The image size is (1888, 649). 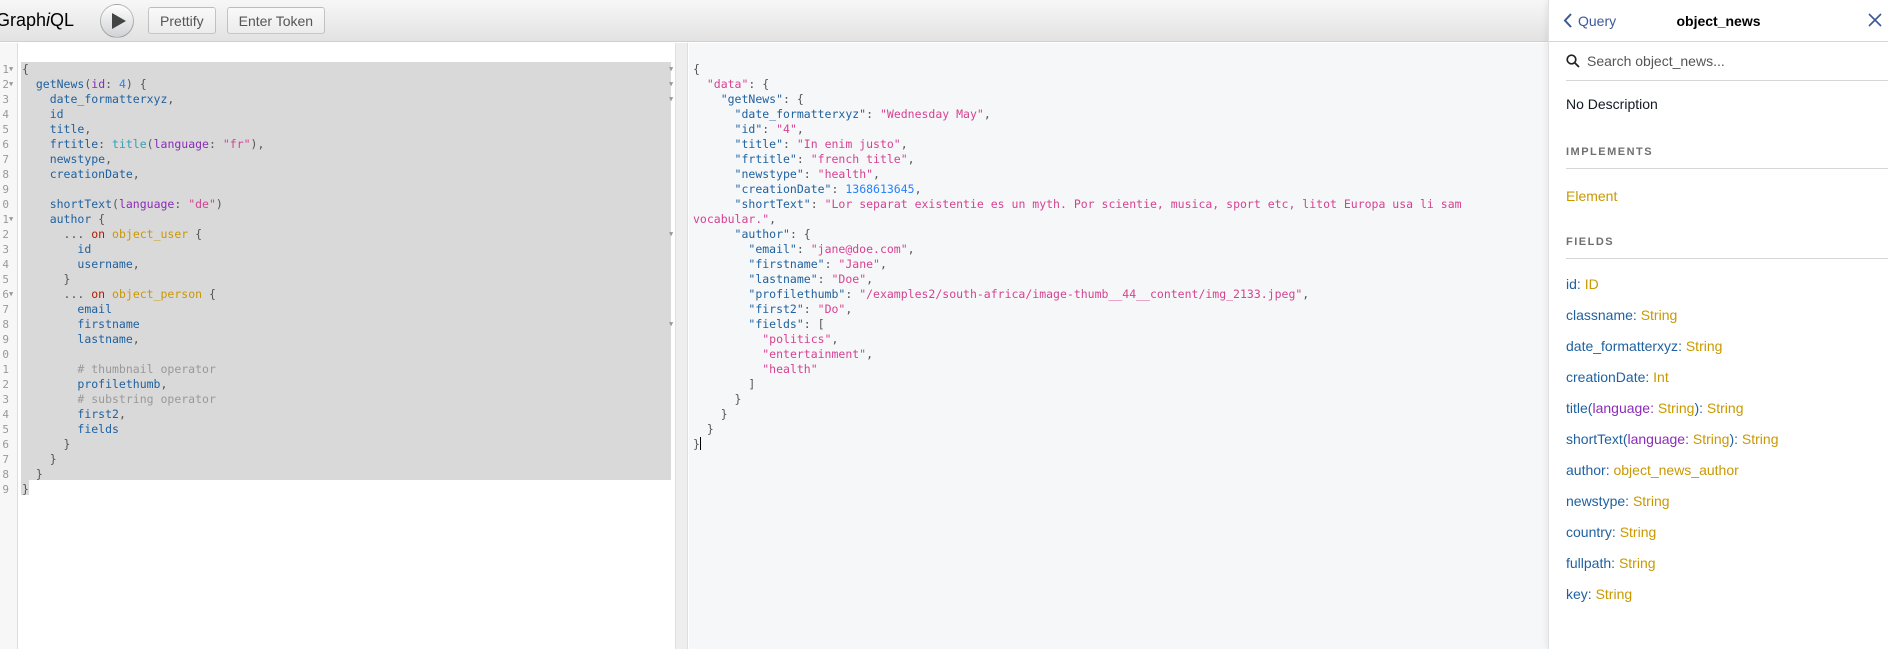 What do you see at coordinates (74, 144) in the screenshot?
I see `code-token: frtitle` at bounding box center [74, 144].